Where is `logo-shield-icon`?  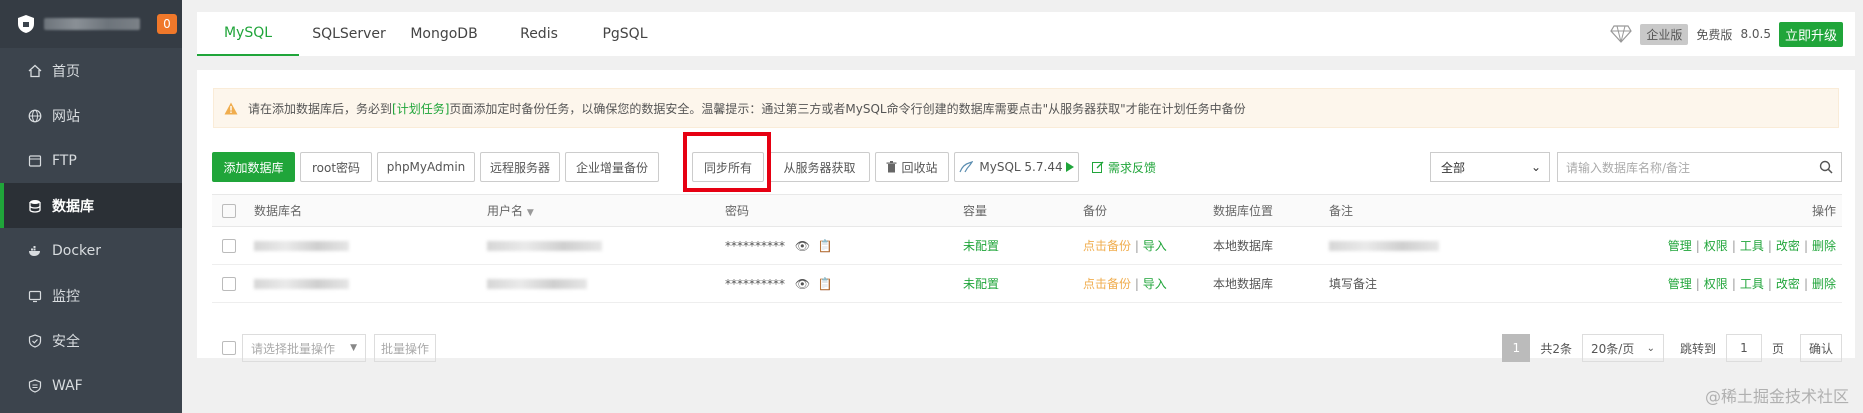 logo-shield-icon is located at coordinates (26, 24).